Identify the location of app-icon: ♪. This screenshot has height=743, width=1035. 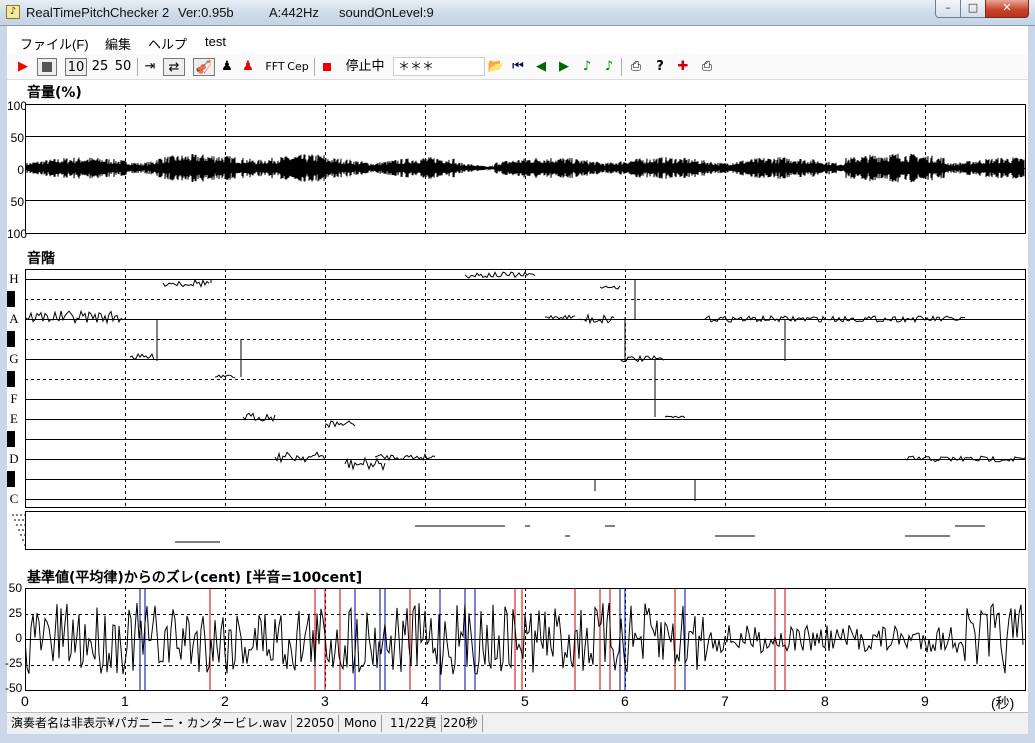
(13, 12).